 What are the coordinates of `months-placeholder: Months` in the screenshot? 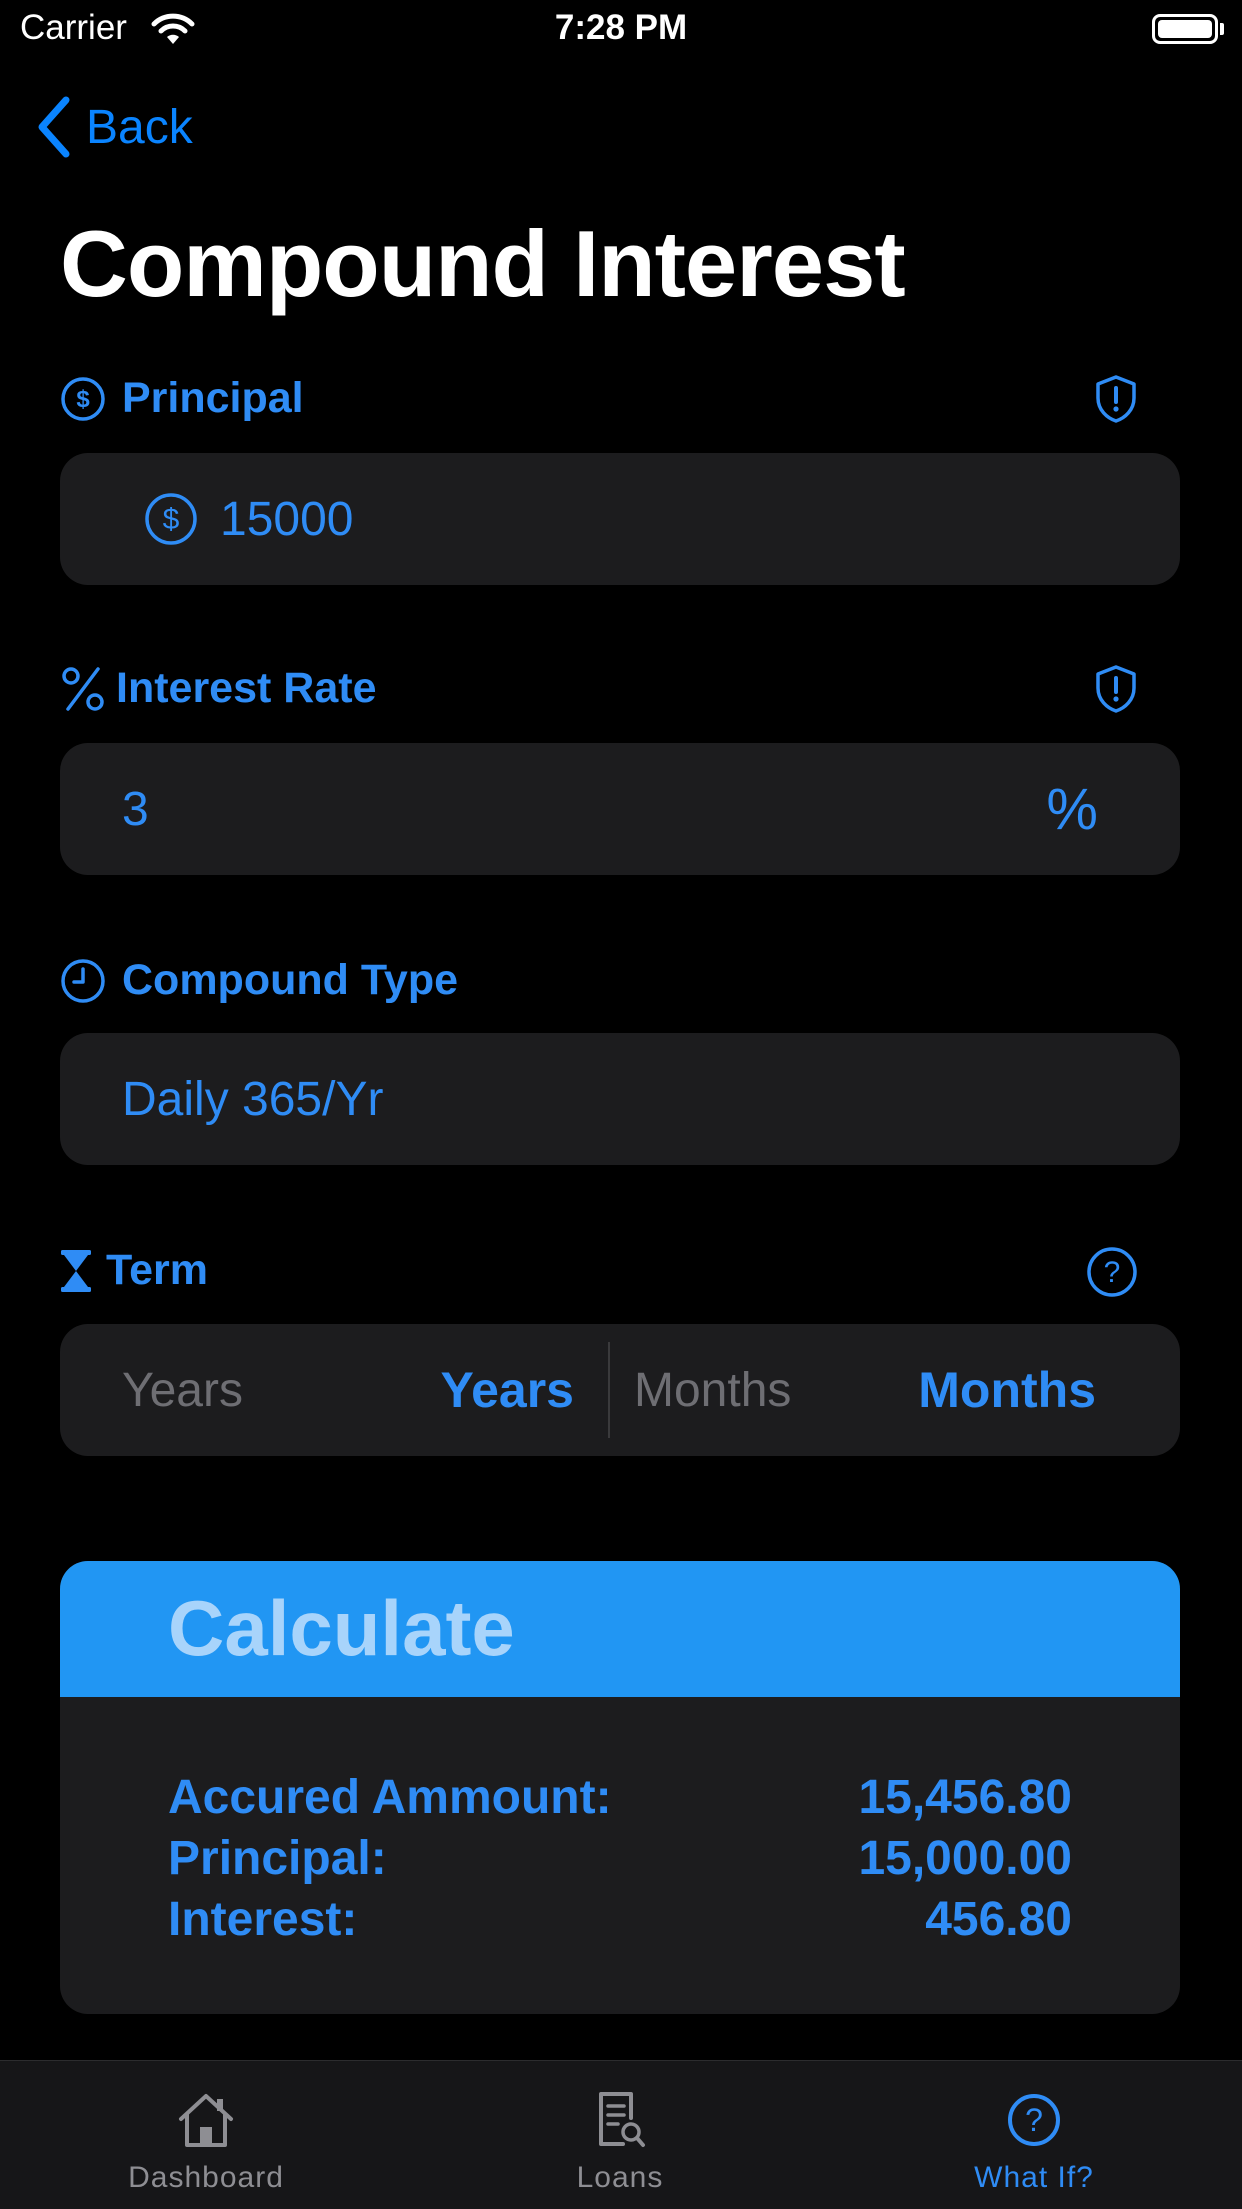 It's located at (713, 1390).